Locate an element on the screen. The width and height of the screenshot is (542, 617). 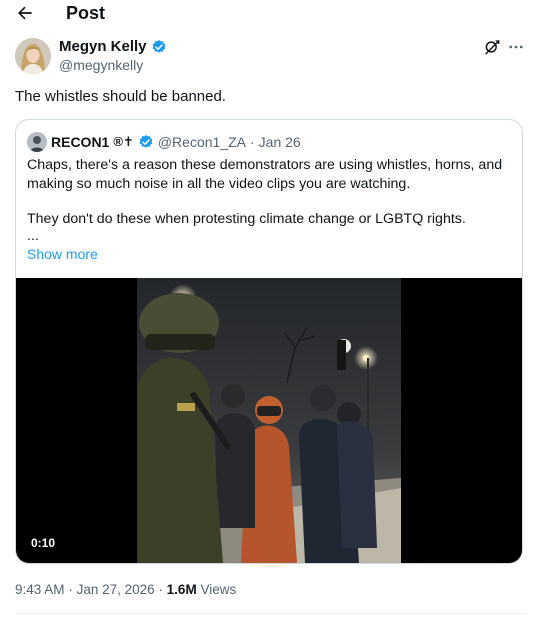
post-meta: 9:43 AM · Jan 27, 2026 · 1.6M Views is located at coordinates (125, 589).